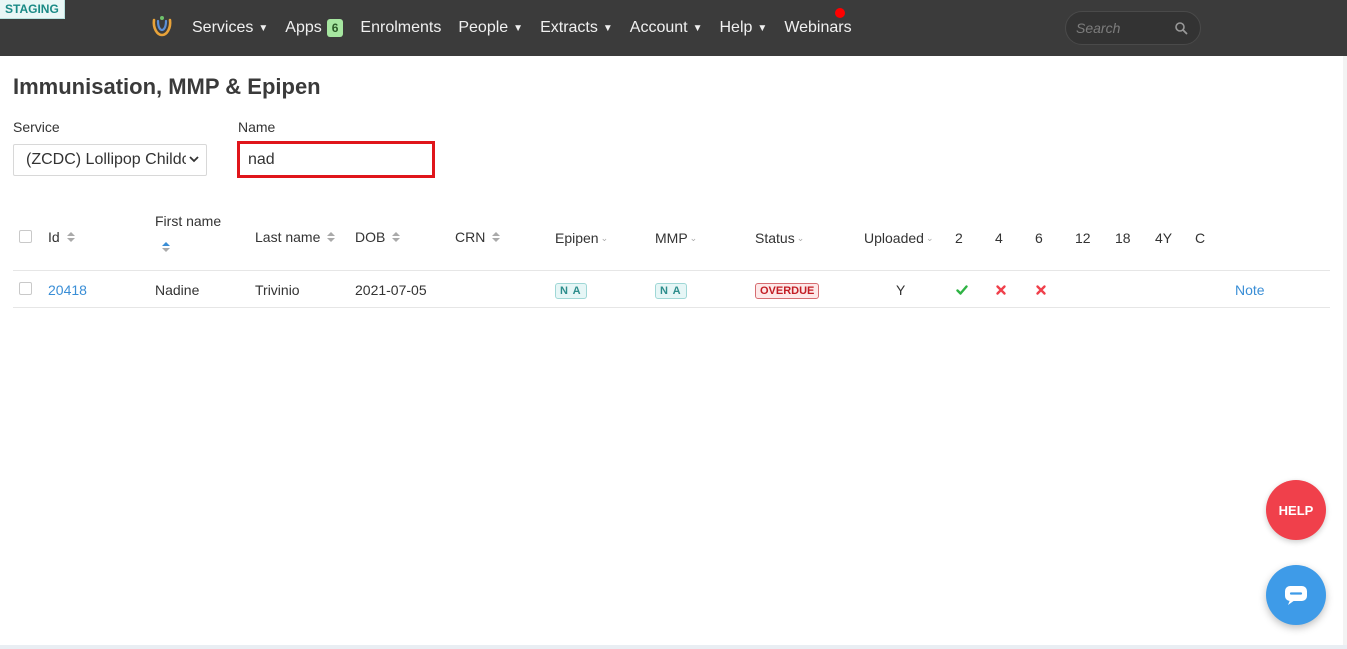  I want to click on apps-count-badge: 6, so click(335, 28).